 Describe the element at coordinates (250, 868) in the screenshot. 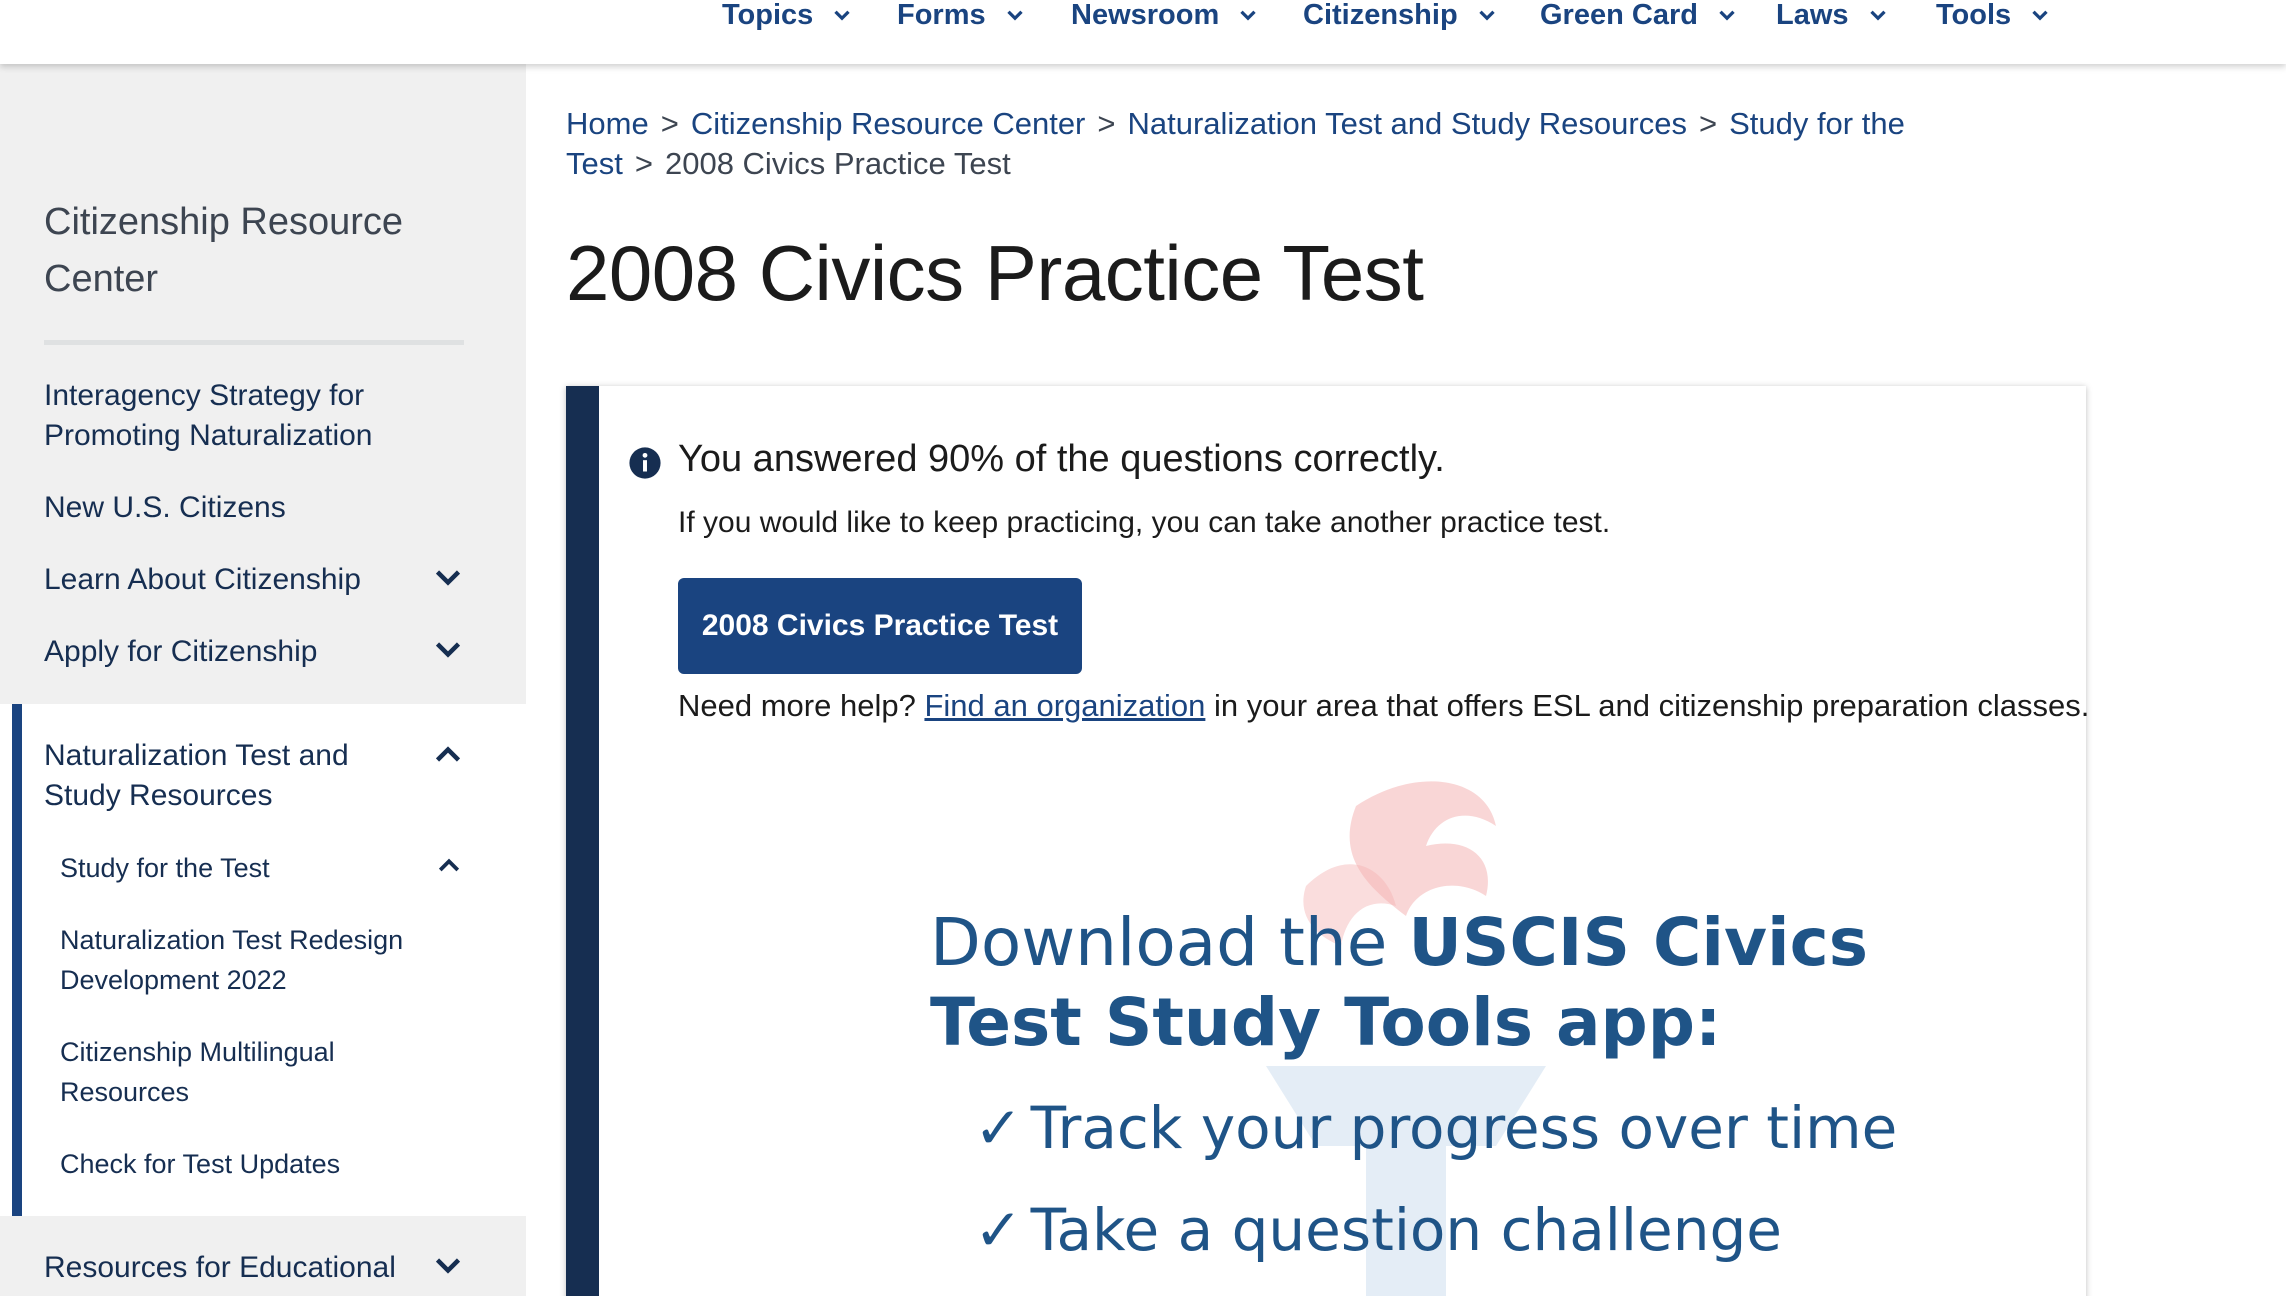

I see `sidebar-subitem-study-for-the-test: Study for the Test` at that location.